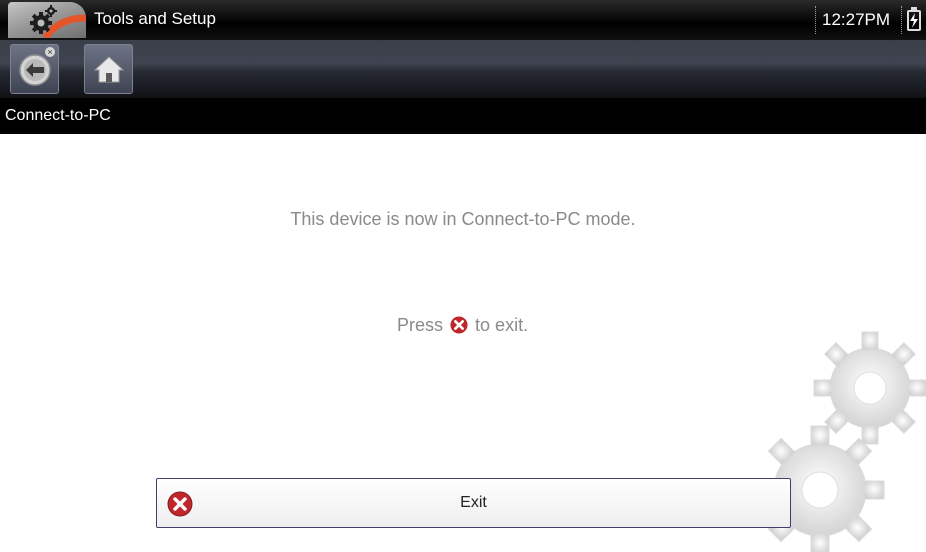  I want to click on clock: 12:27PM, so click(852, 20).